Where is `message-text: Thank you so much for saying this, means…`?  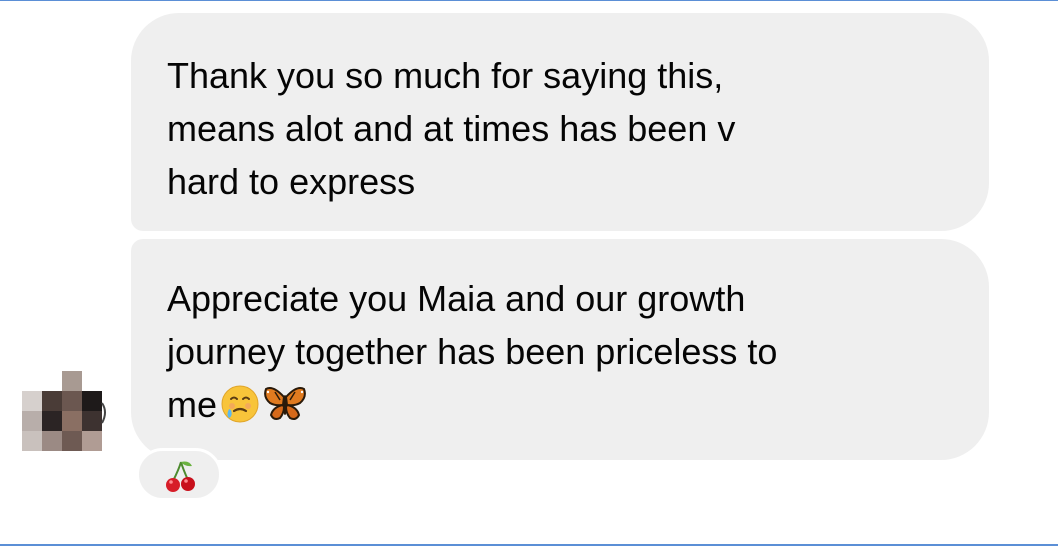 message-text: Thank you so much for saying this, means… is located at coordinates (451, 128).